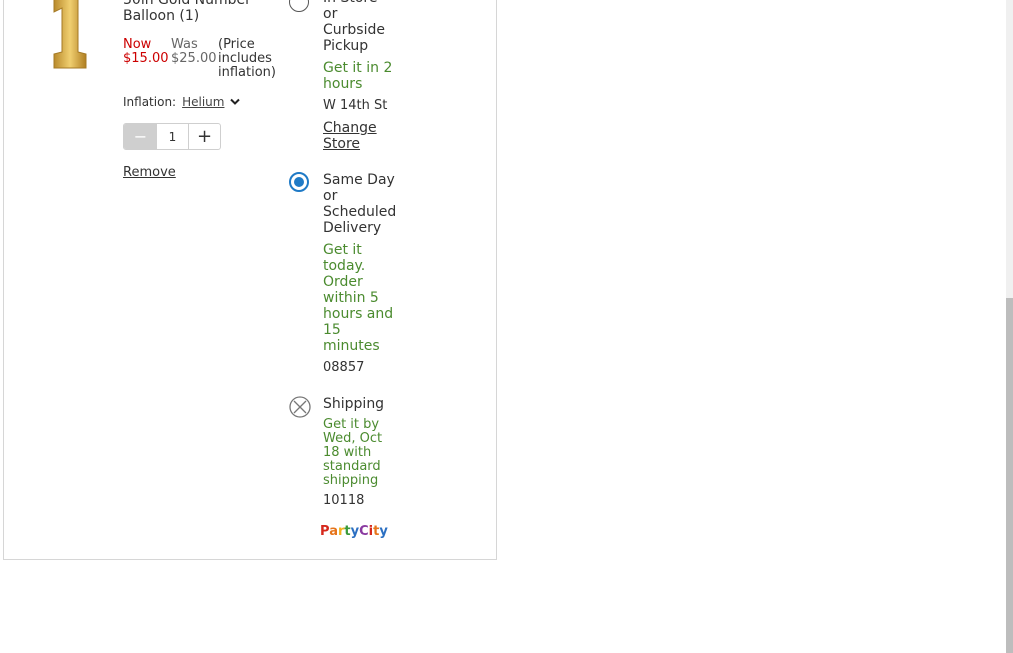 The image size is (1013, 653). I want to click on unavailable-x-icon, so click(300, 407).